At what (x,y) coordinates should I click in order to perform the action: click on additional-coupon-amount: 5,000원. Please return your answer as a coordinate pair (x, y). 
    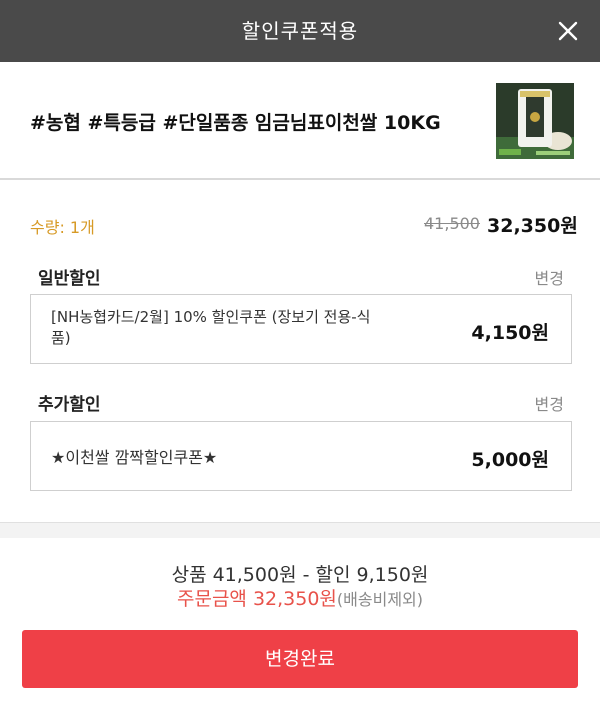
    Looking at the image, I should click on (510, 460).